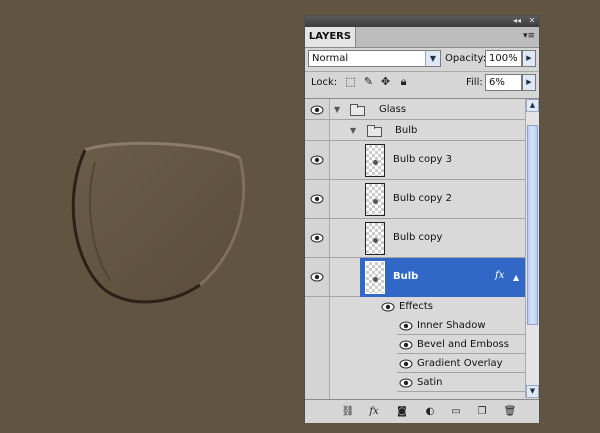  I want to click on effect-bevel-emboss: Bevel and Emboss, so click(461, 344).